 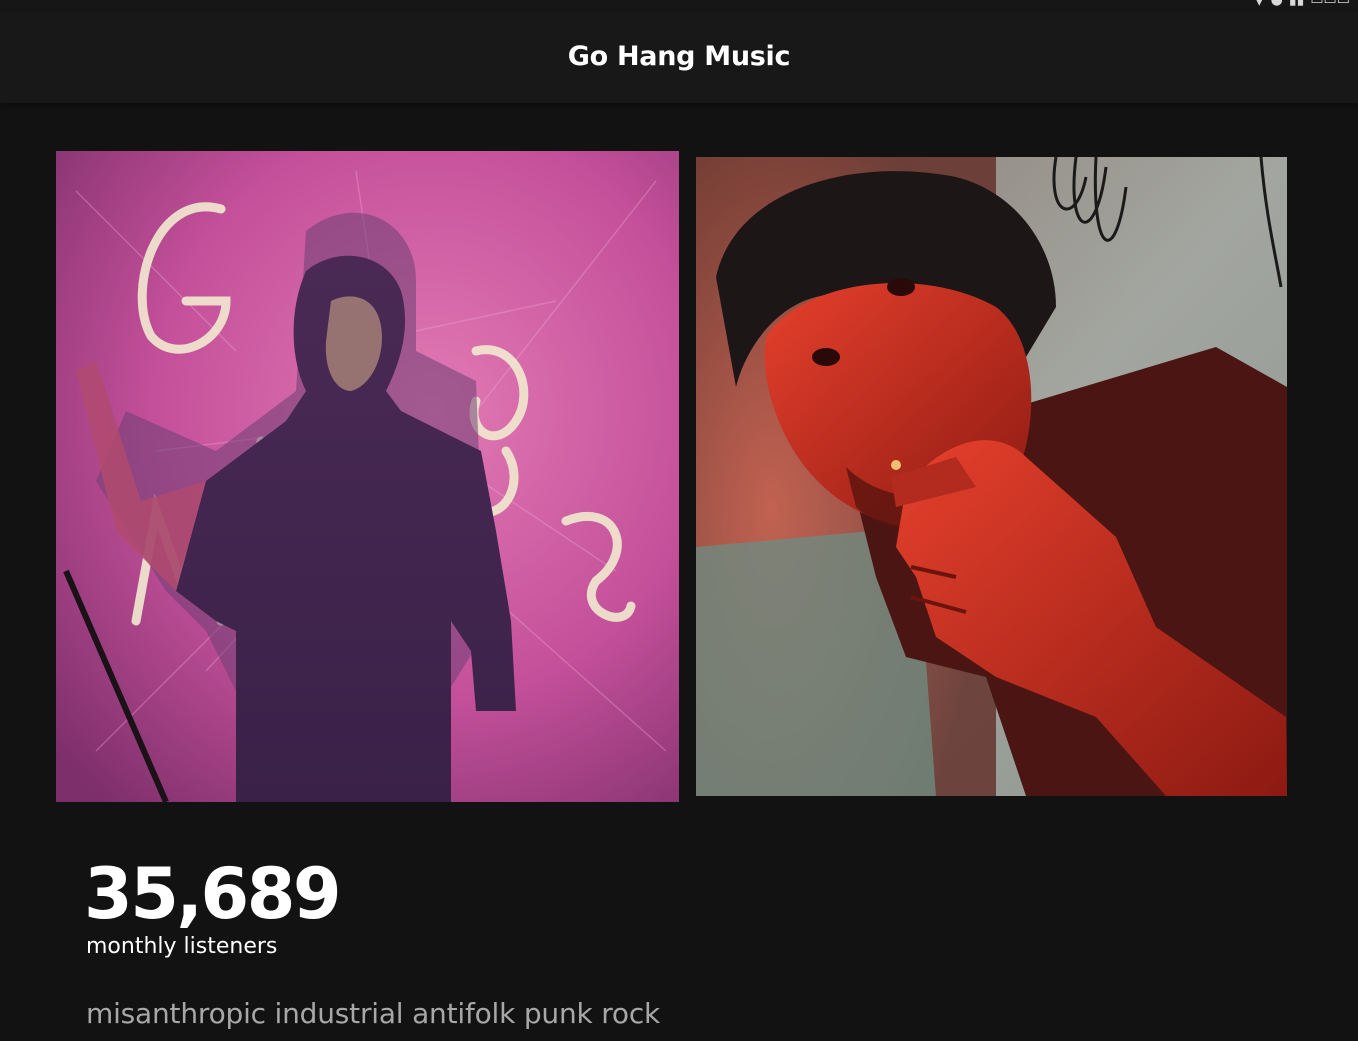 What do you see at coordinates (1259, 4) in the screenshot?
I see `location-icon: ▼` at bounding box center [1259, 4].